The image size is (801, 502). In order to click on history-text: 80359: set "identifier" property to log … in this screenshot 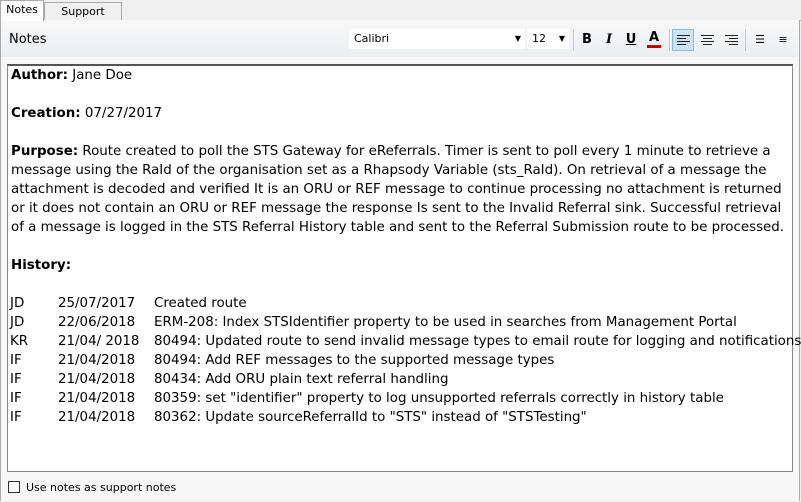, I will do `click(439, 398)`.